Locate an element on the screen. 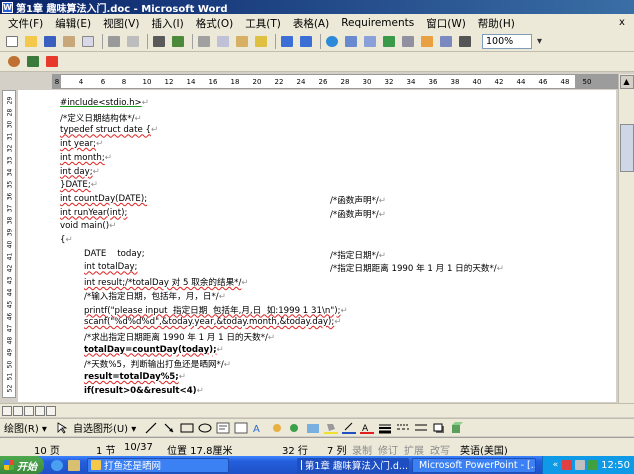  code-line: result=totalDay%5;↵ is located at coordinates (135, 377).